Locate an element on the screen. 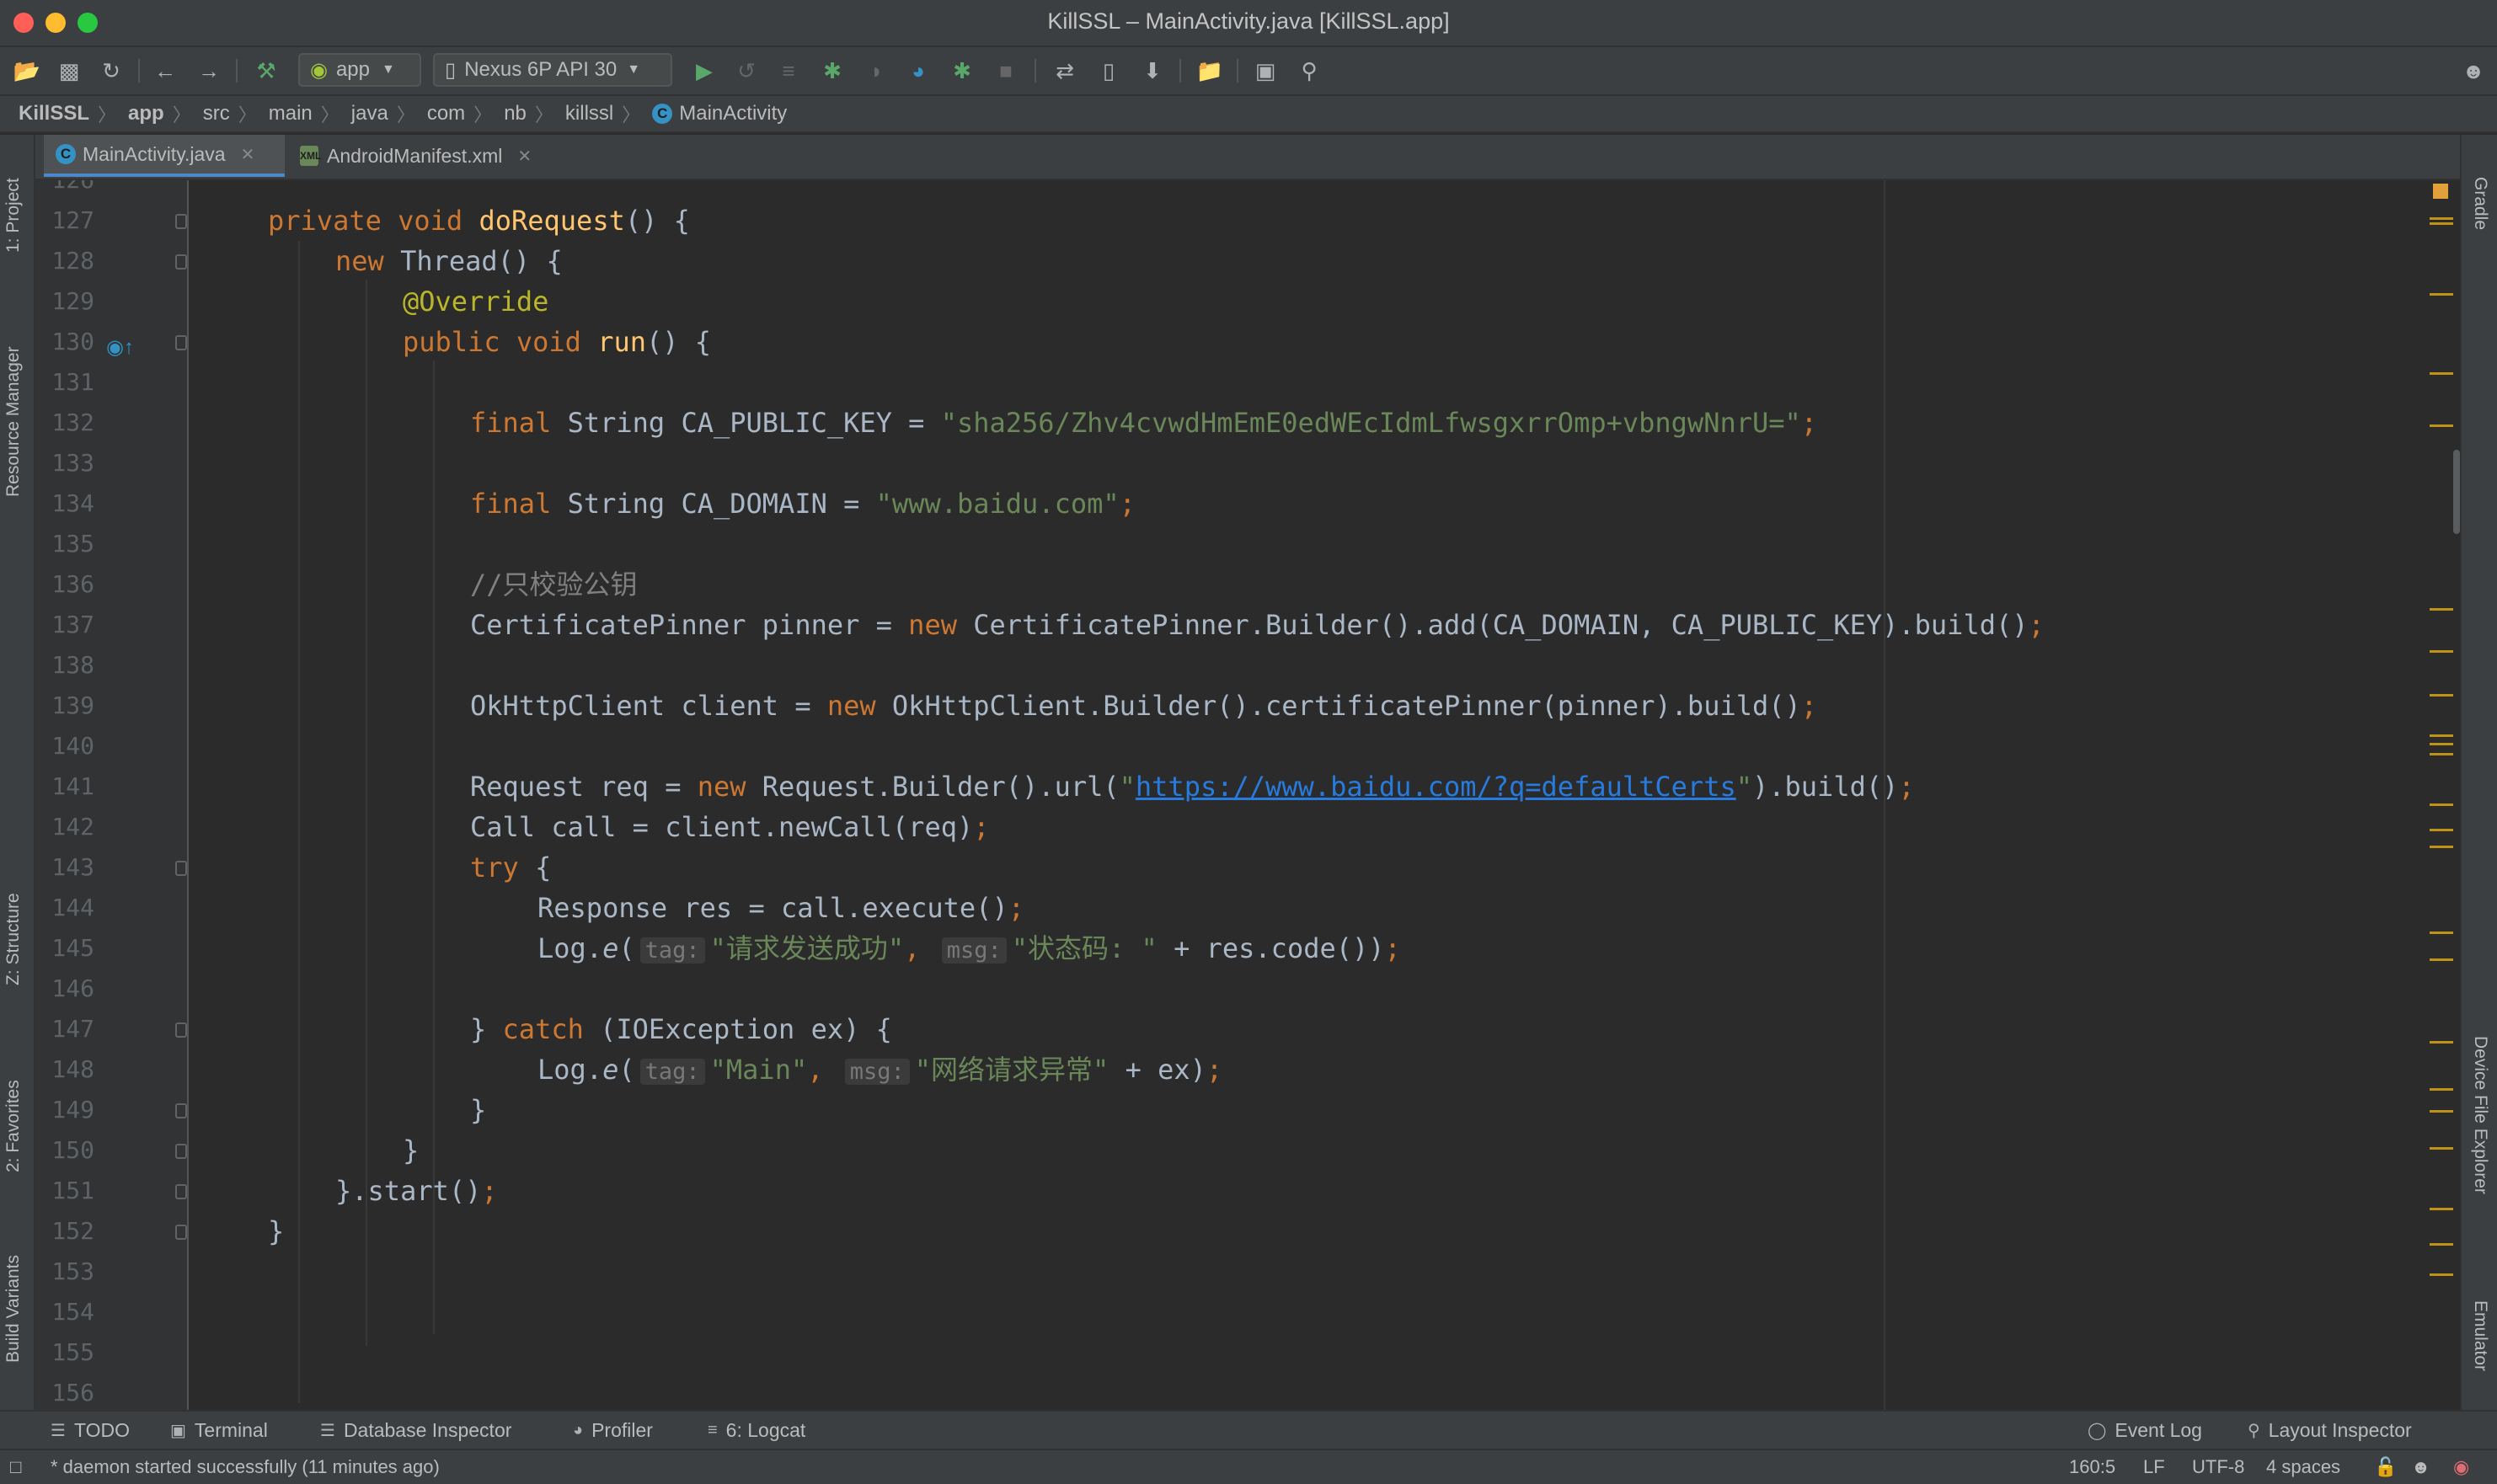  avd-manager-icon: ▯ is located at coordinates (1108, 71).